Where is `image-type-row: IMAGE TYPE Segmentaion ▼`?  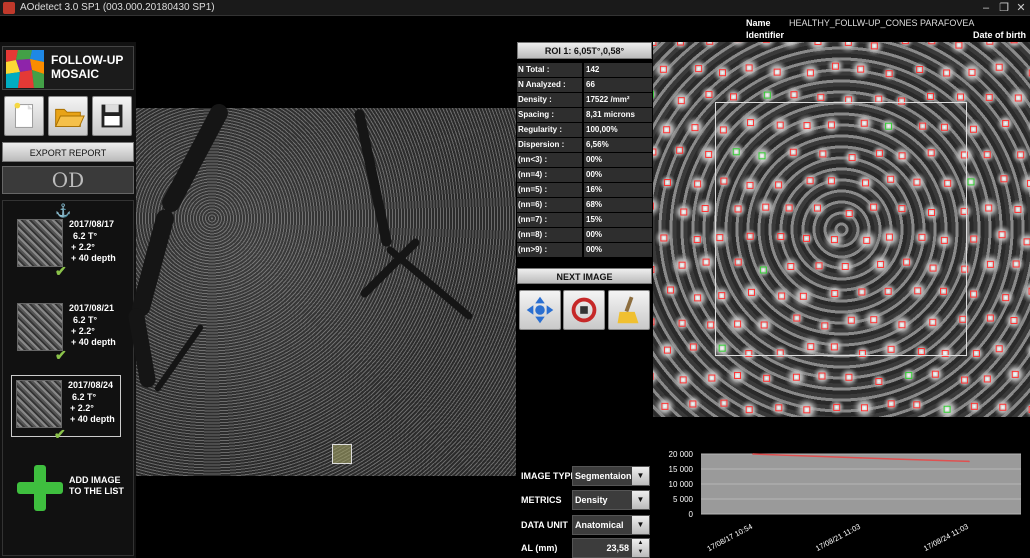
image-type-row: IMAGE TYPE Segmentaion ▼ is located at coordinates (583, 477).